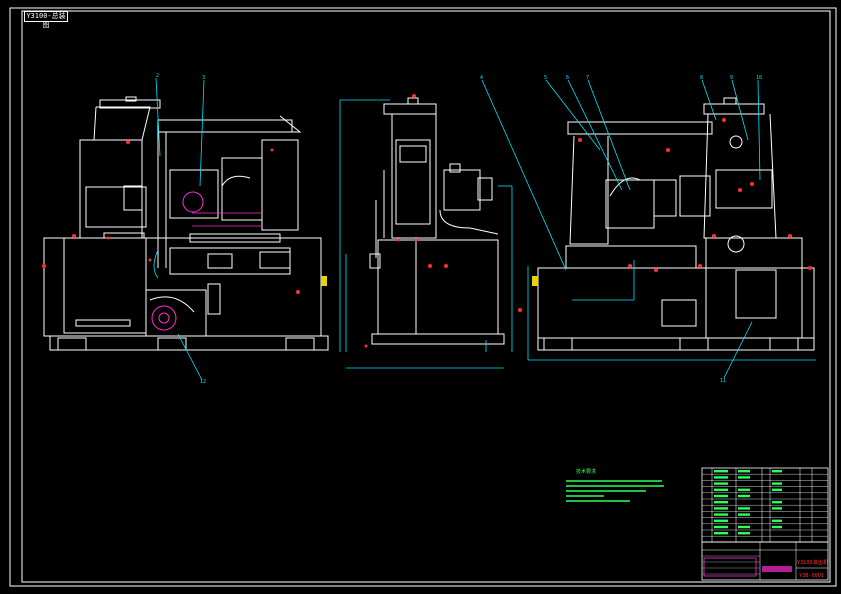 This screenshot has width=841, height=594. What do you see at coordinates (665, 215) in the screenshot?
I see `right-view-center-marks` at bounding box center [665, 215].